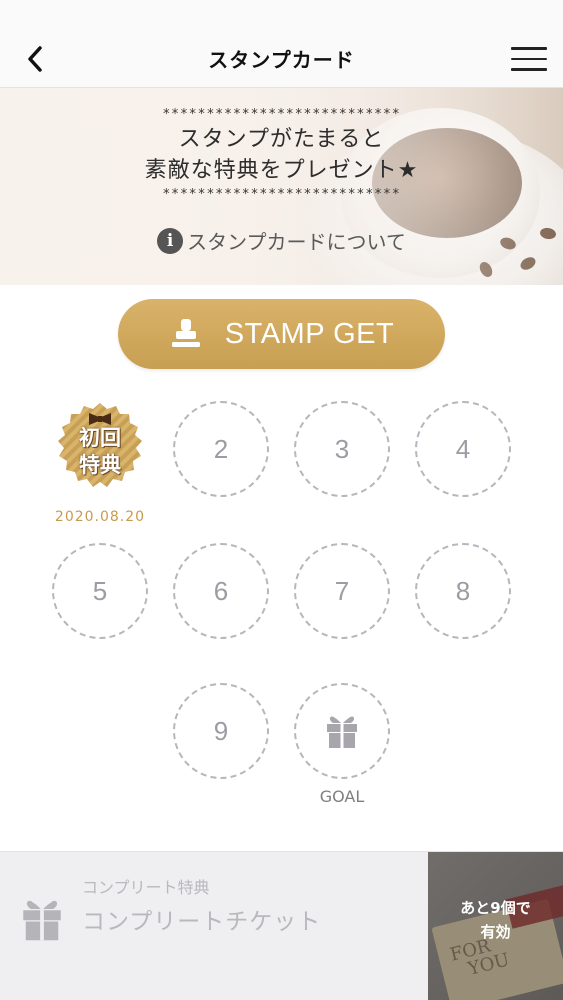 The width and height of the screenshot is (563, 1000). Describe the element at coordinates (221, 591) in the screenshot. I see `stamp-slot-6: 6` at that location.